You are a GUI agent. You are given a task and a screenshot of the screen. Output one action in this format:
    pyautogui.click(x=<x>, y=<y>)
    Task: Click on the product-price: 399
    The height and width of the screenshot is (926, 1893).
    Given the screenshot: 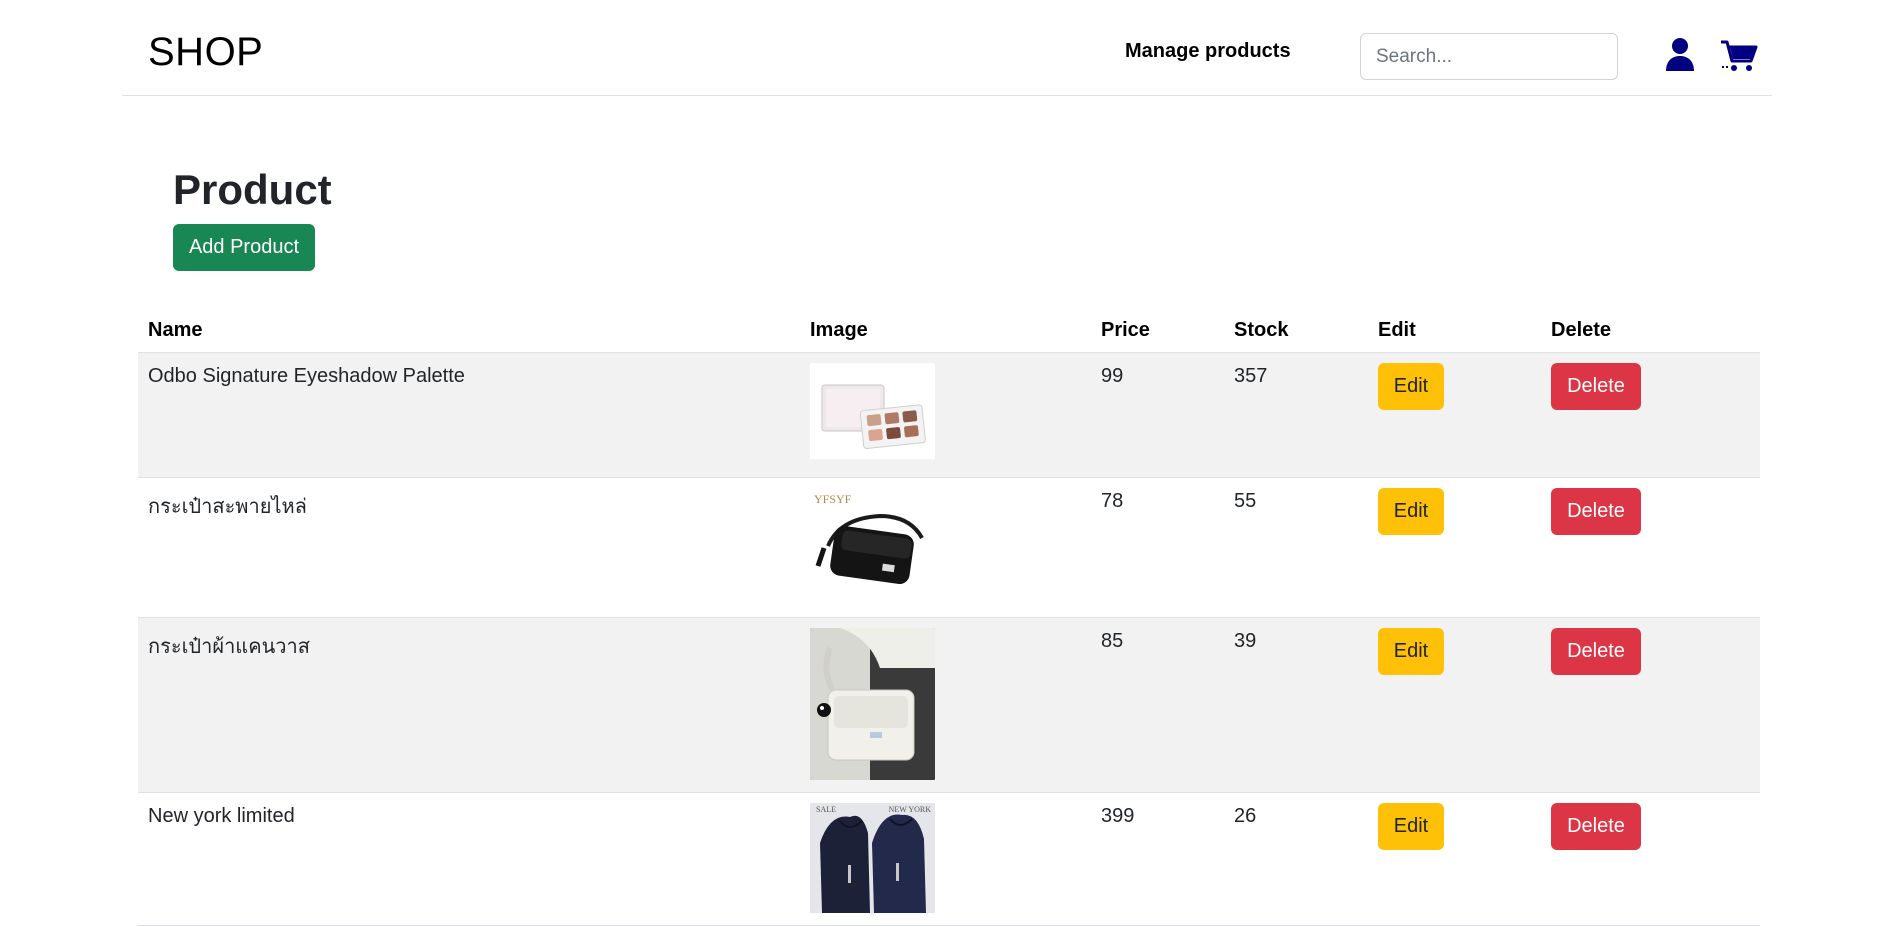 What is the action you would take?
    pyautogui.click(x=1157, y=859)
    